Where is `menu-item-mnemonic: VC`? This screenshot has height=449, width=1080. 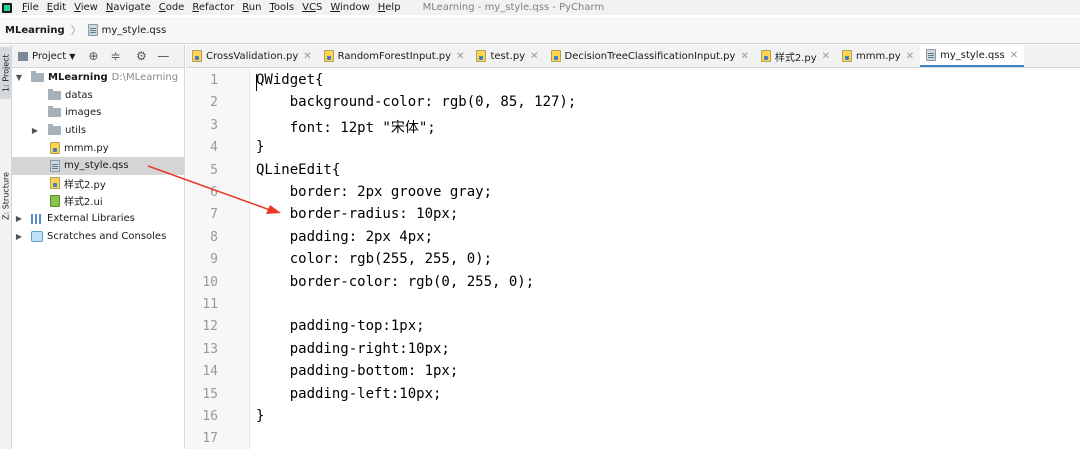
menu-item-mnemonic: VC is located at coordinates (309, 7).